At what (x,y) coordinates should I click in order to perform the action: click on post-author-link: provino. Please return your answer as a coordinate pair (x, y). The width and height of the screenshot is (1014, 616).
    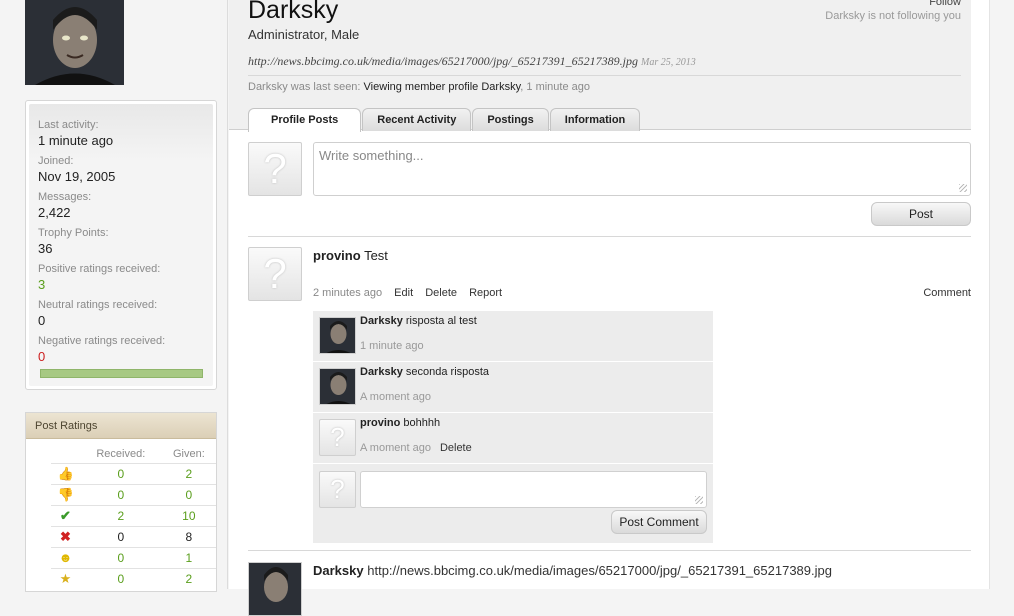
    Looking at the image, I should click on (337, 255).